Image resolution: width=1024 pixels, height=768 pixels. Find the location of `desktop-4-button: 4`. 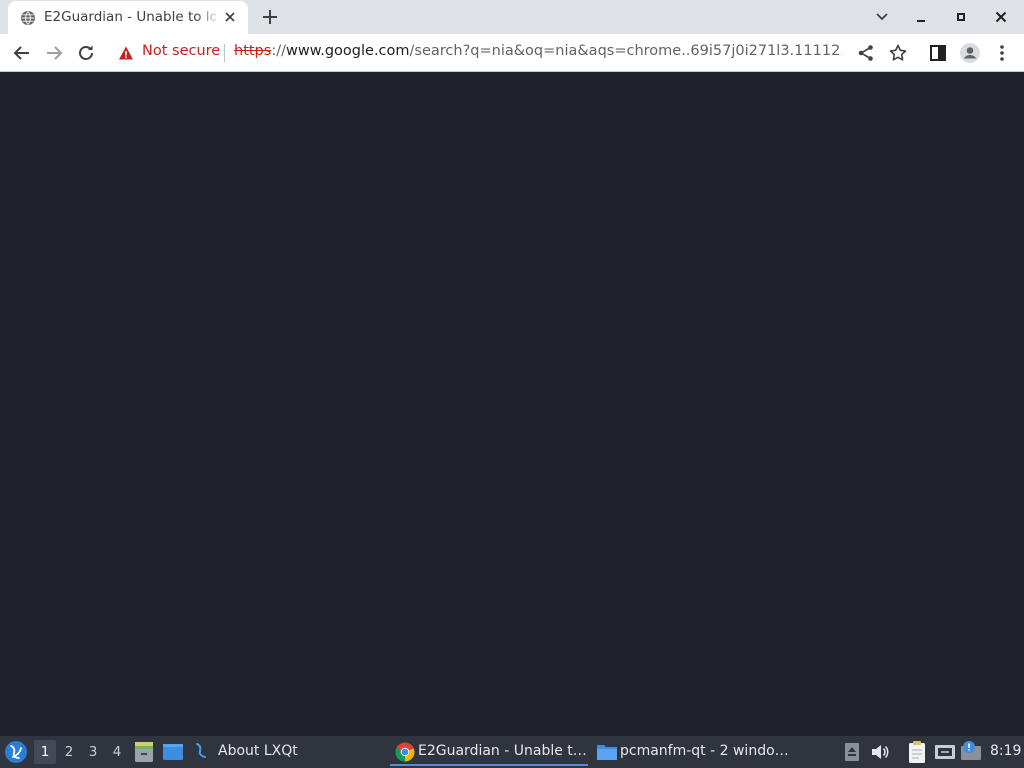

desktop-4-button: 4 is located at coordinates (117, 752).